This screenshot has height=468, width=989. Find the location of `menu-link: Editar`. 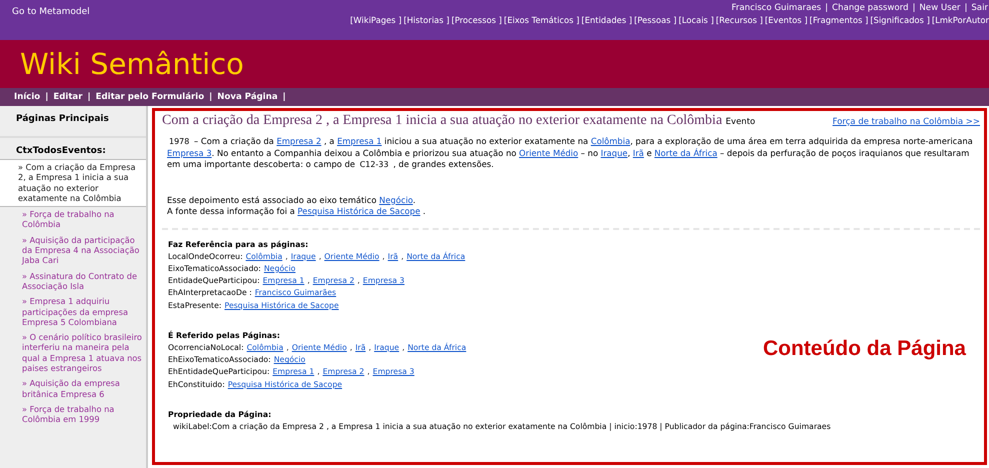

menu-link: Editar is located at coordinates (67, 97).